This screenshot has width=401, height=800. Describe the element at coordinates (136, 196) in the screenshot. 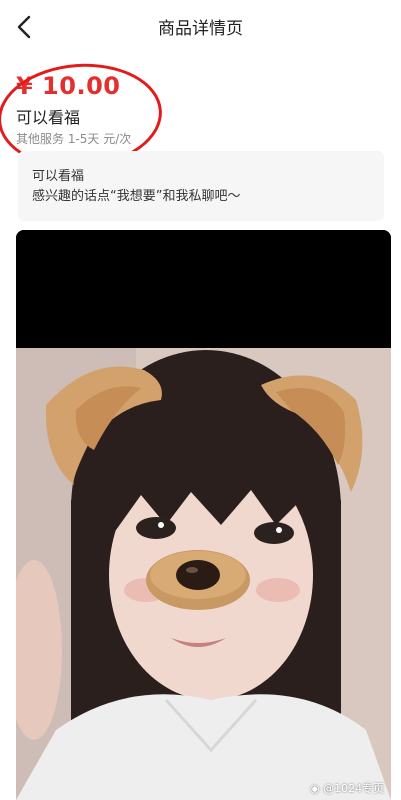

I see `description-line-2: 感兴趣的话点“我想要”和我私聊吧～` at that location.